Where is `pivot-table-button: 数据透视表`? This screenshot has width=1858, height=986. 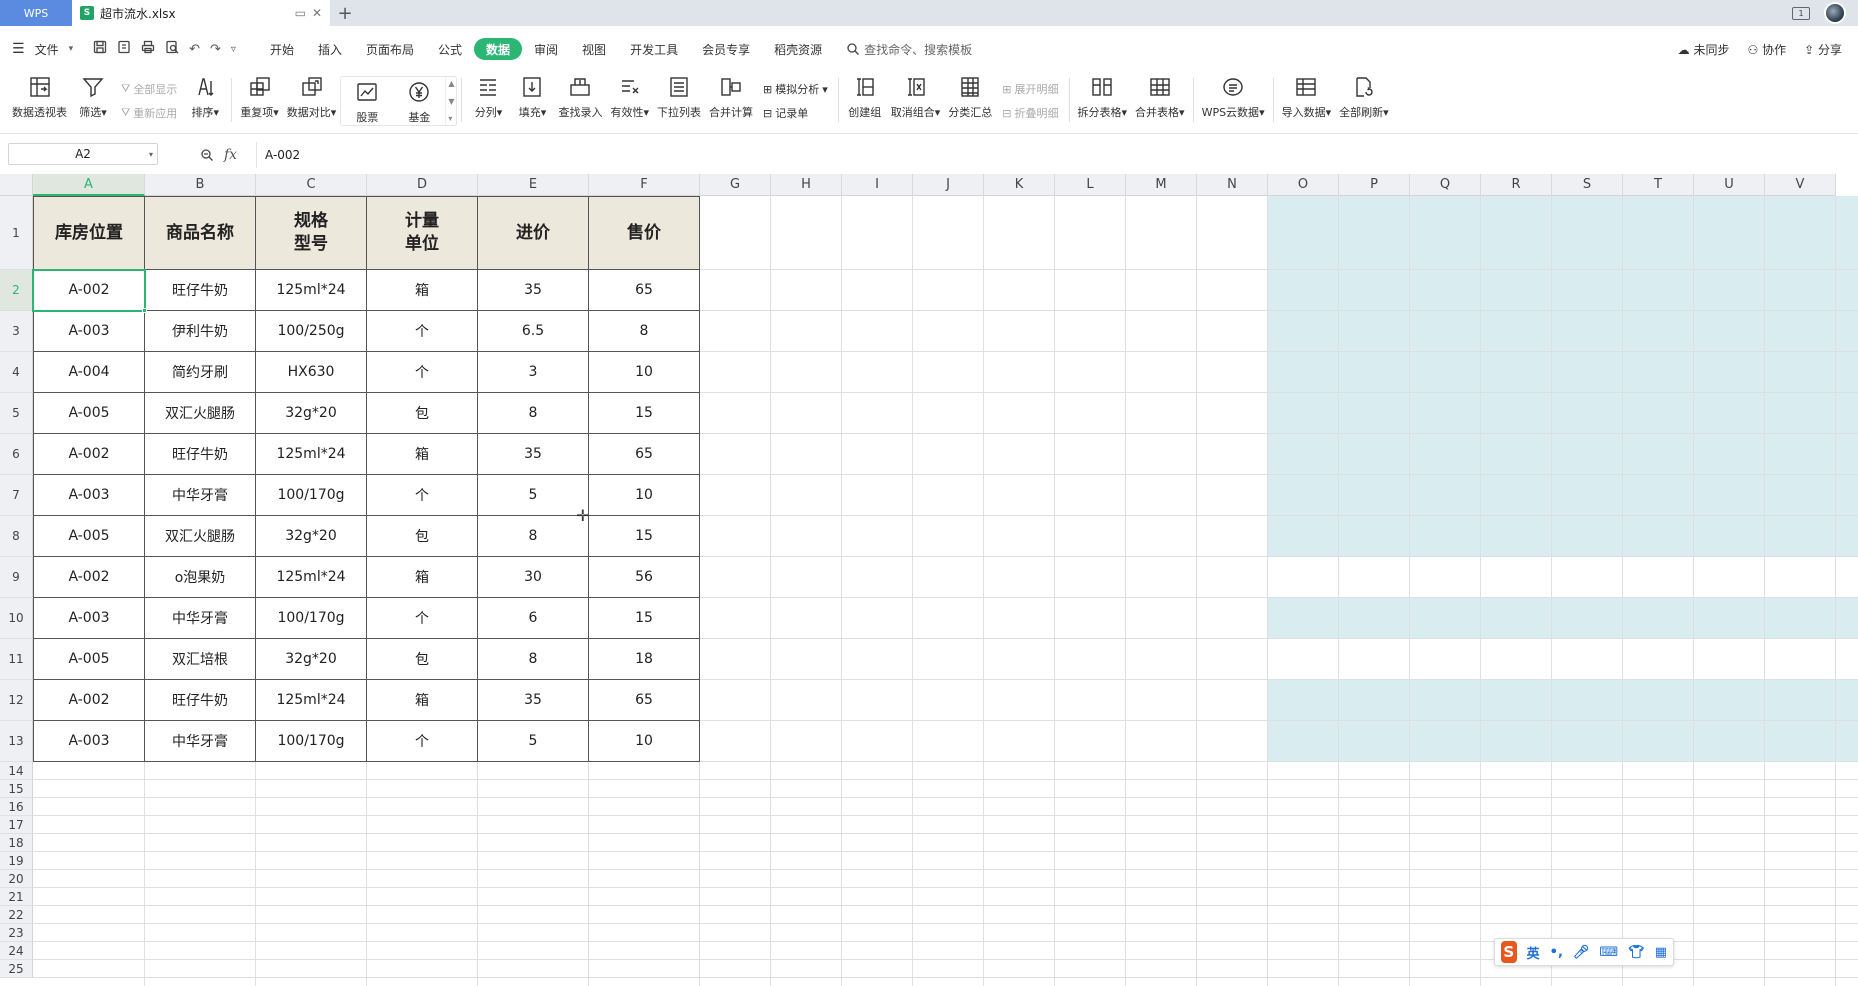
pivot-table-button: 数据透视表 is located at coordinates (39, 101).